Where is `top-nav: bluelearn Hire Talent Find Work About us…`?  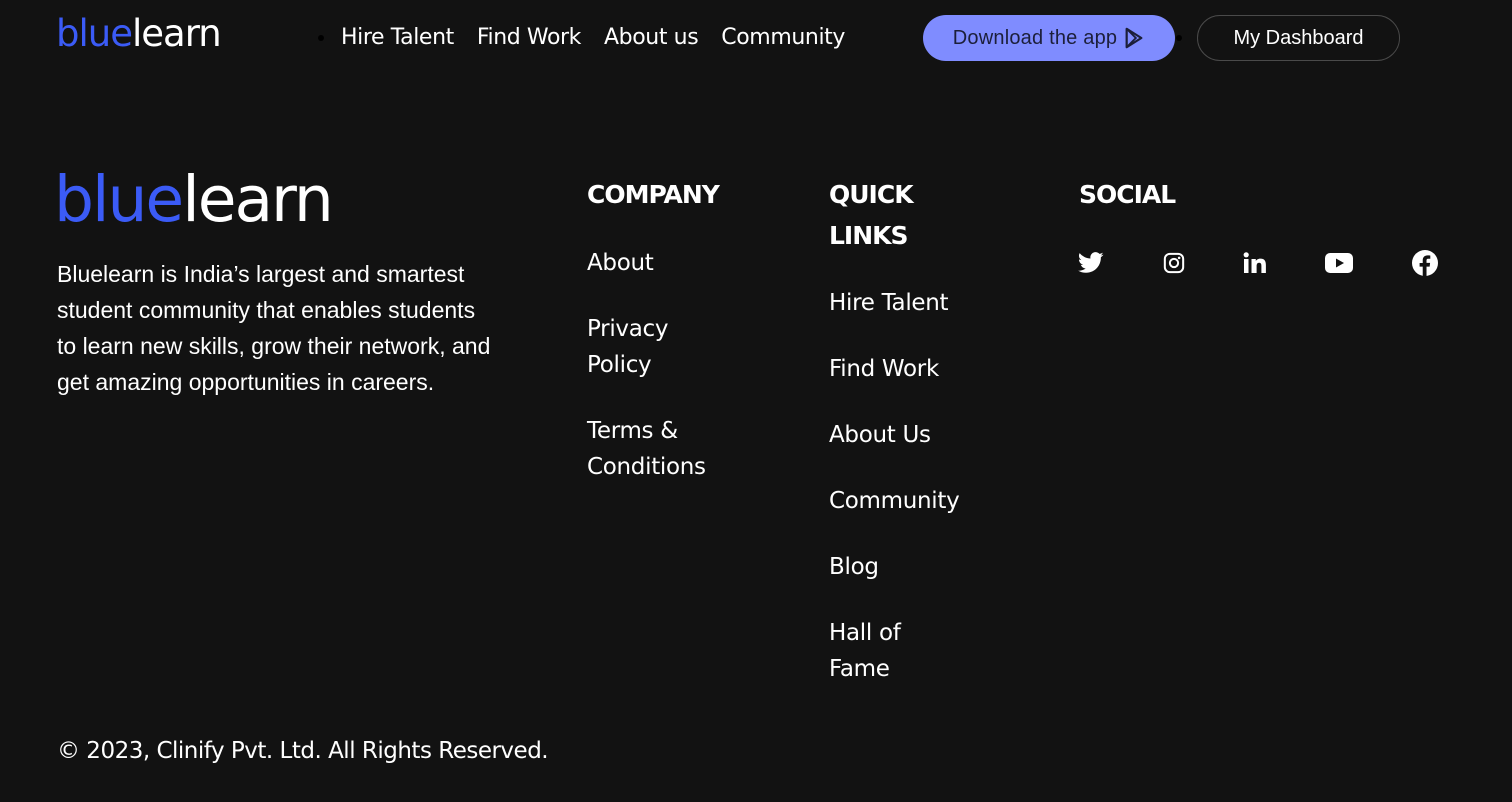 top-nav: bluelearn Hire Talent Find Work About us… is located at coordinates (756, 38).